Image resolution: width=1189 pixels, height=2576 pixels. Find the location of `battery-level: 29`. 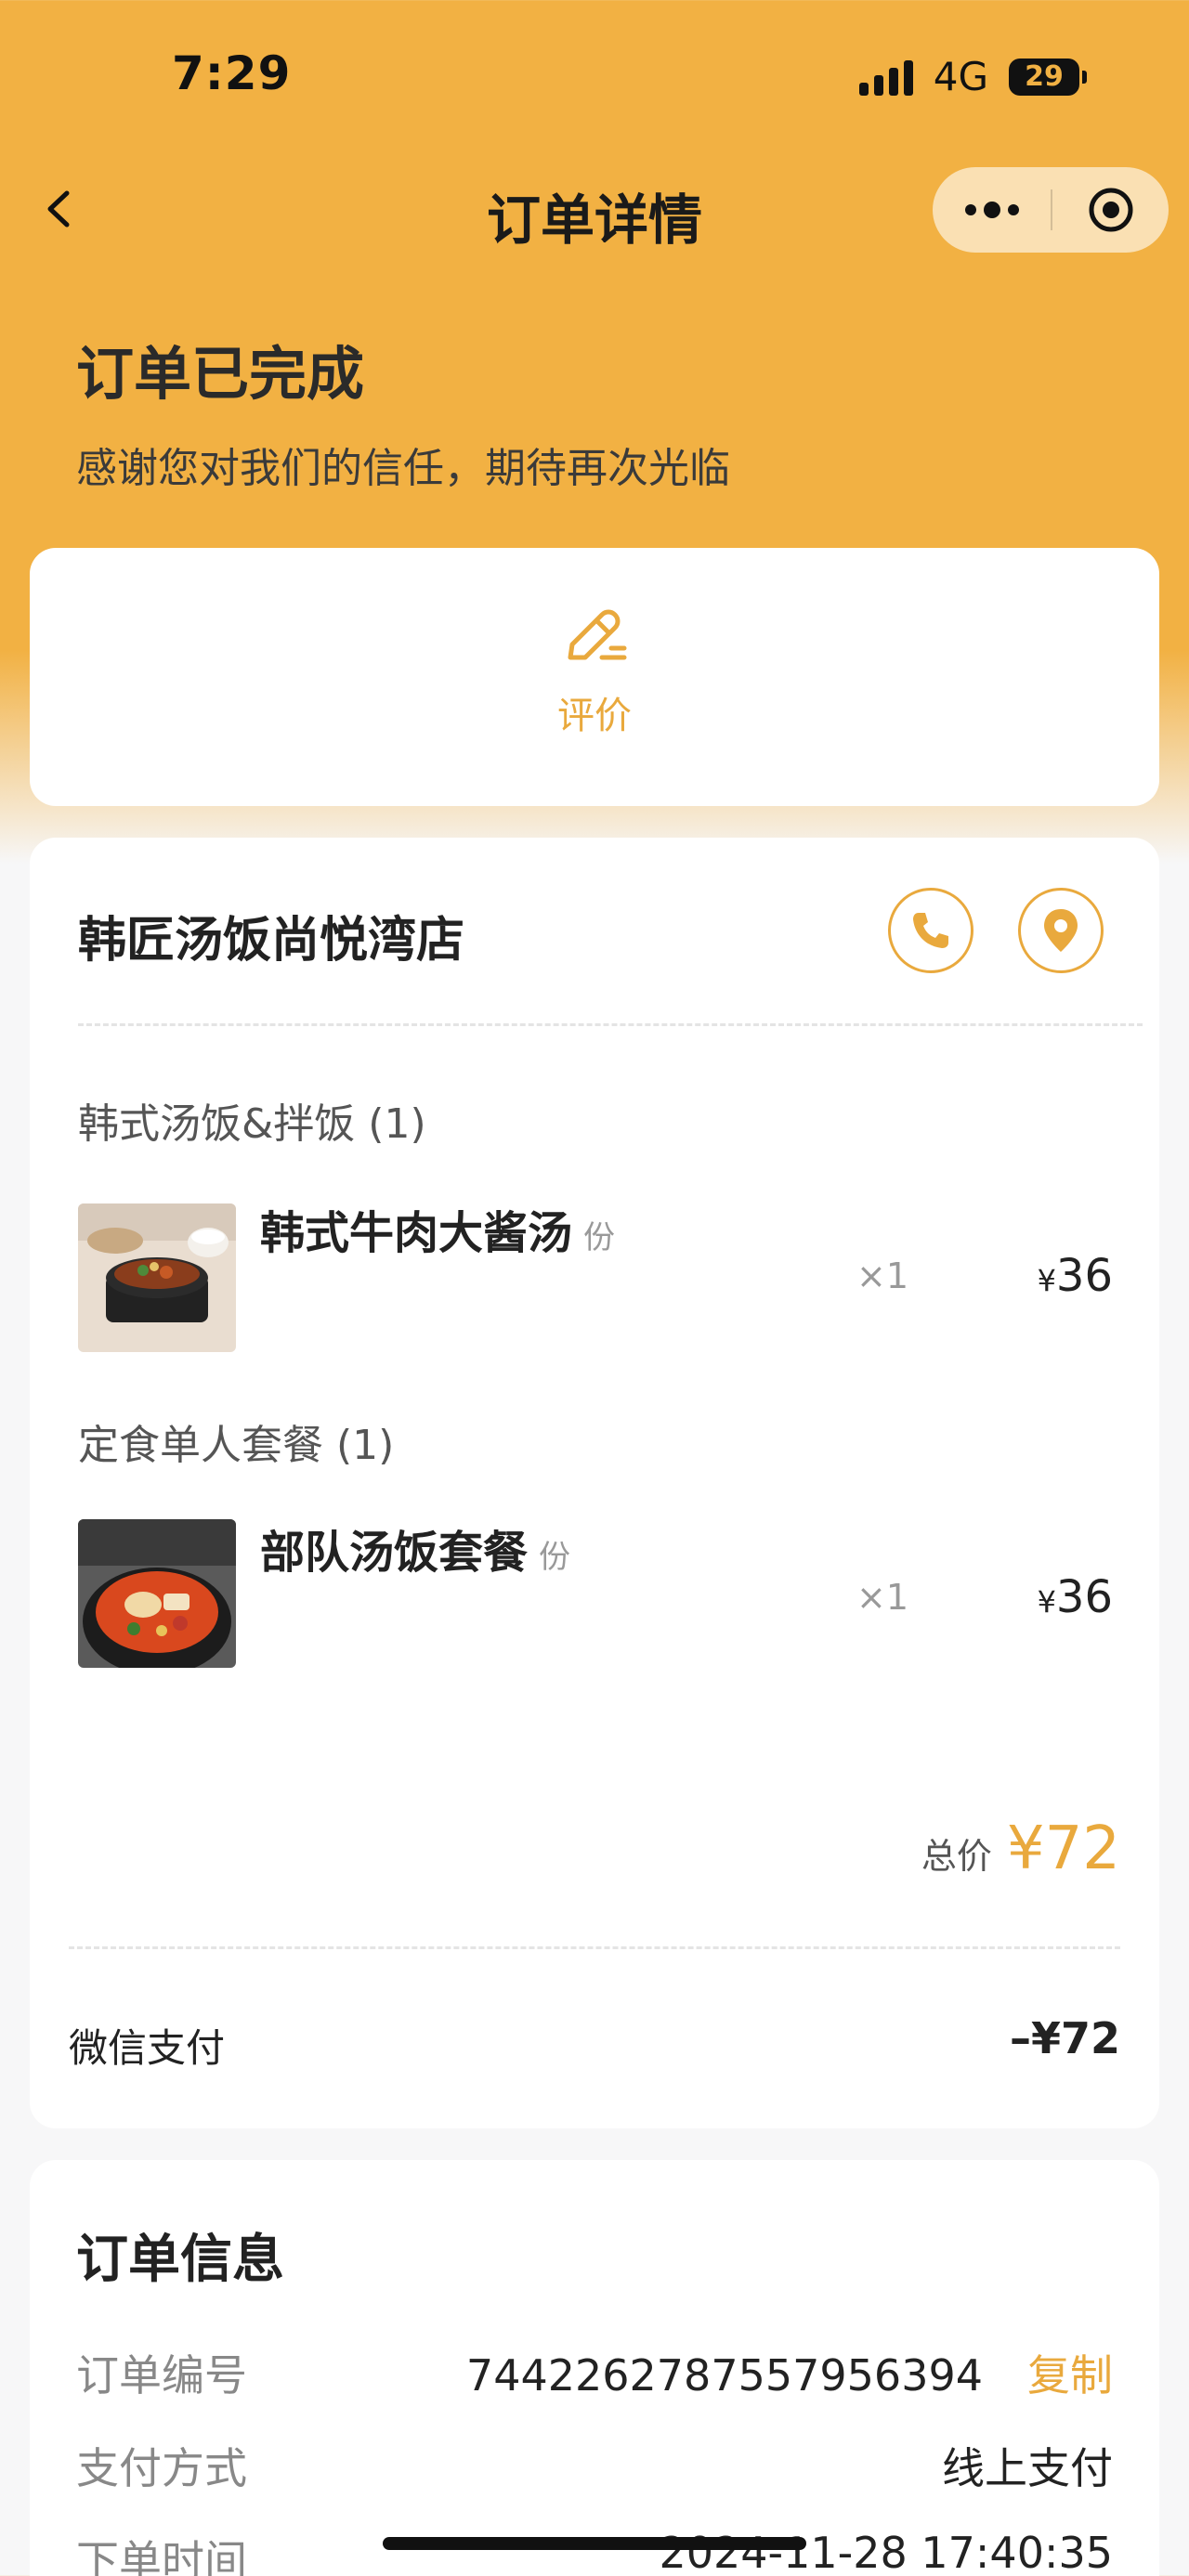

battery-level: 29 is located at coordinates (1044, 77).